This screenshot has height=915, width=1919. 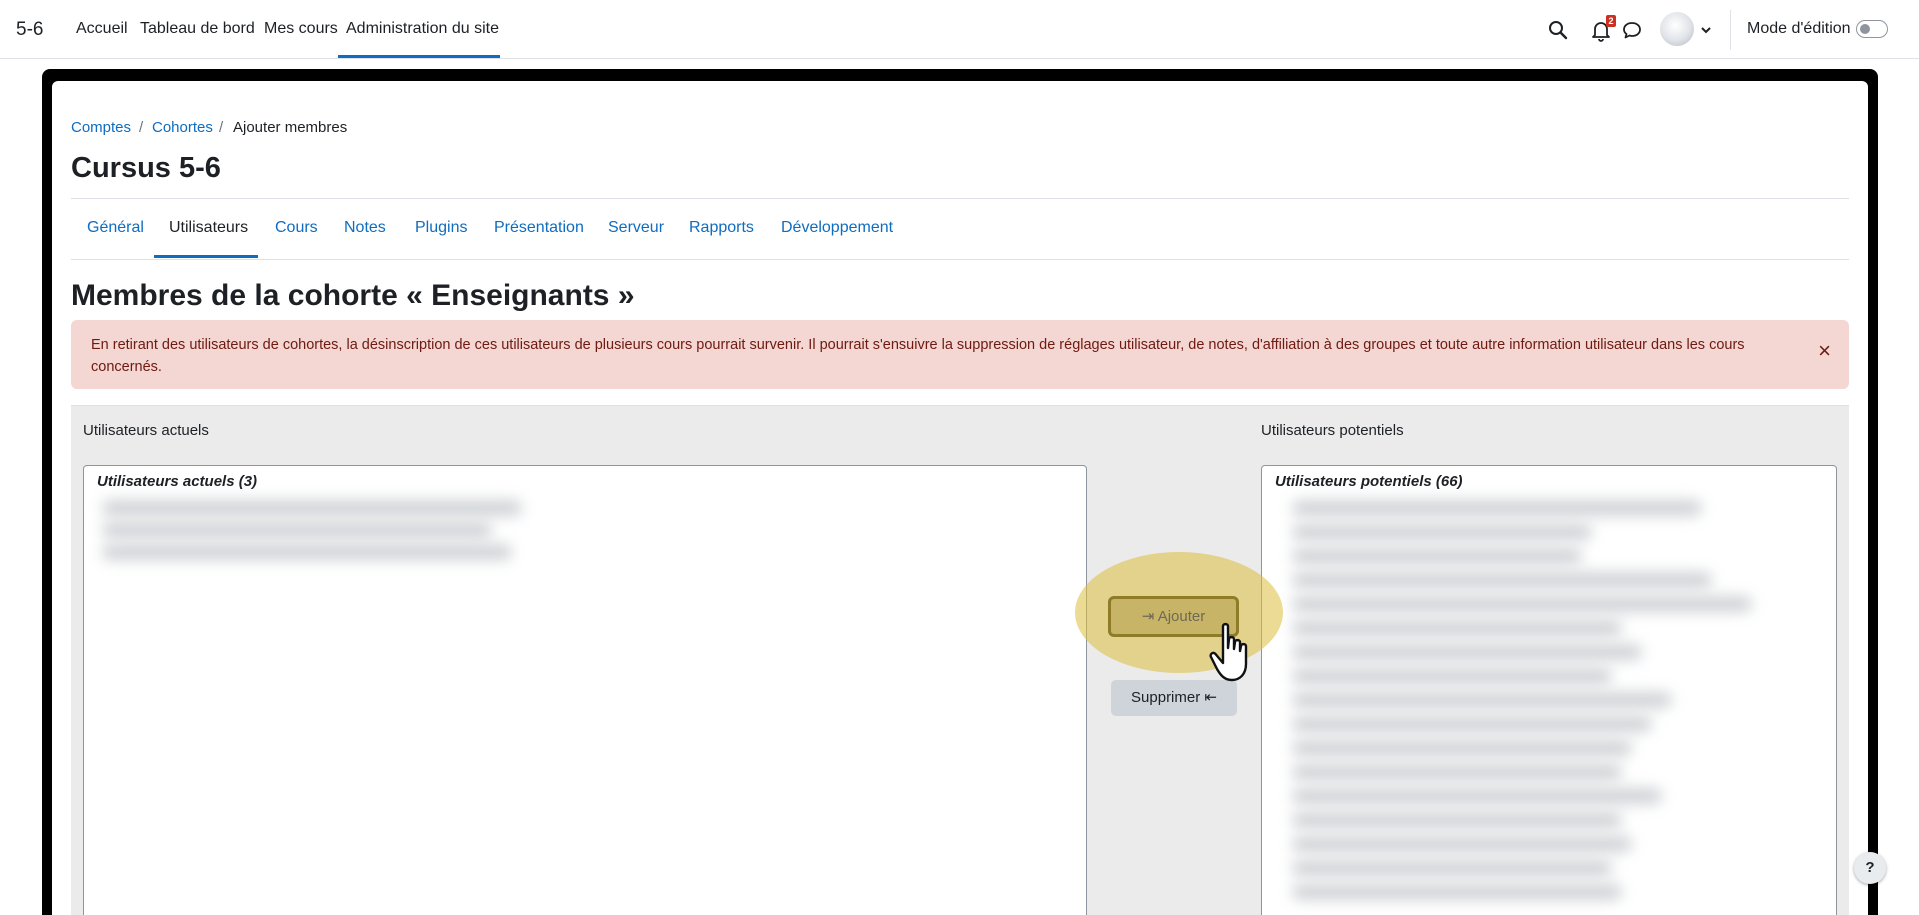 What do you see at coordinates (177, 481) in the screenshot?
I see `current-users-group-title: Utilisateurs actuels (3)` at bounding box center [177, 481].